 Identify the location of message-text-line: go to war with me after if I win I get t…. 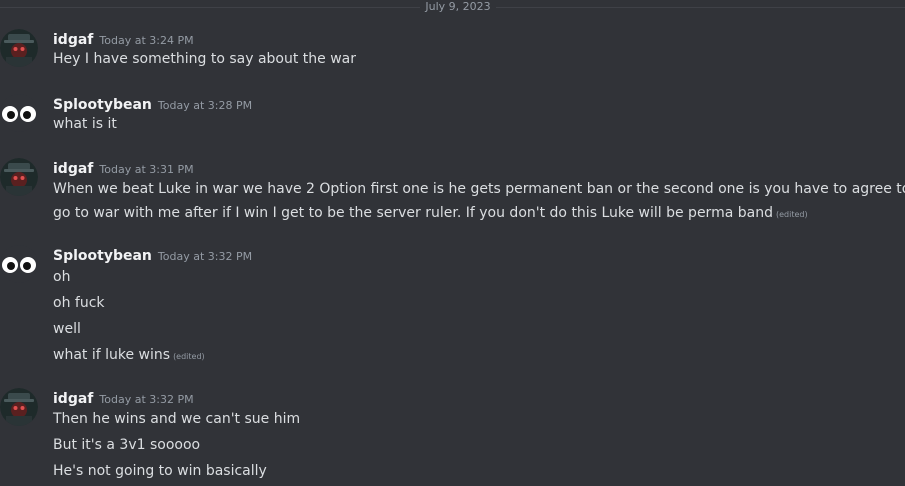
(430, 214).